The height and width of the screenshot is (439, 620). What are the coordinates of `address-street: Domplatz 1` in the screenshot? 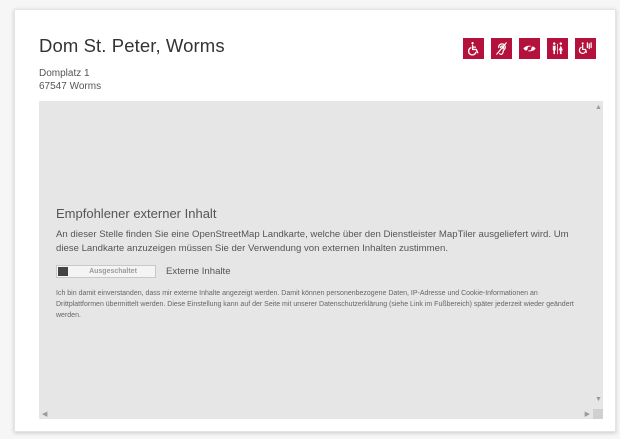 It's located at (64, 73).